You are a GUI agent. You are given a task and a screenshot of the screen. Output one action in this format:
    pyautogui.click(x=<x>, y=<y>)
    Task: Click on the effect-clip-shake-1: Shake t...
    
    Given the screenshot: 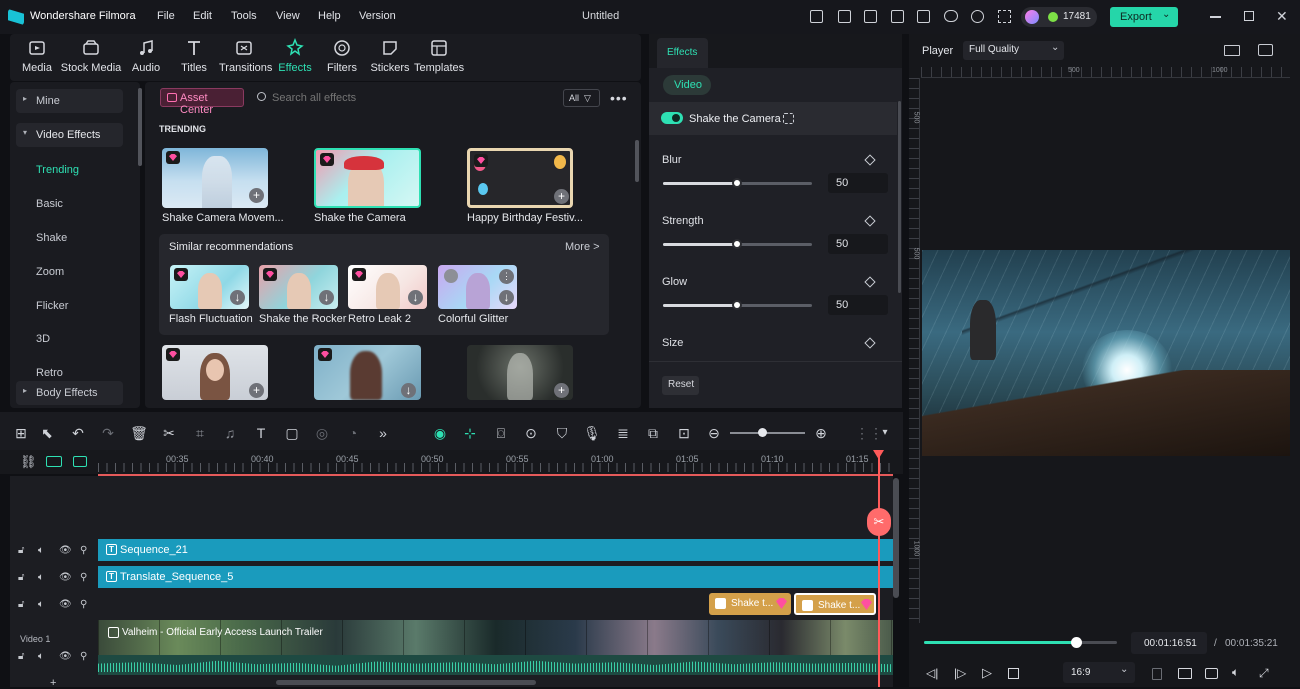 What is the action you would take?
    pyautogui.click(x=750, y=604)
    